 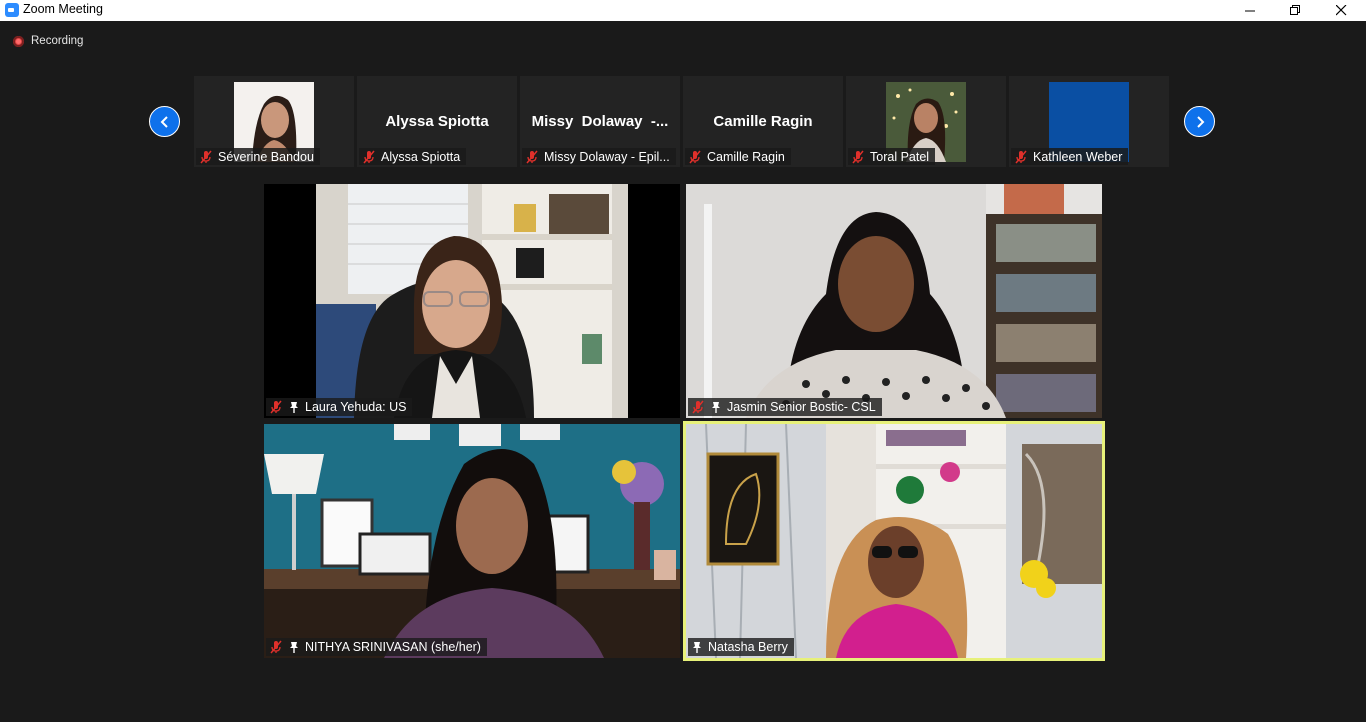 What do you see at coordinates (801, 407) in the screenshot?
I see `participant-name: Jasmin Senior Bostic- CSL` at bounding box center [801, 407].